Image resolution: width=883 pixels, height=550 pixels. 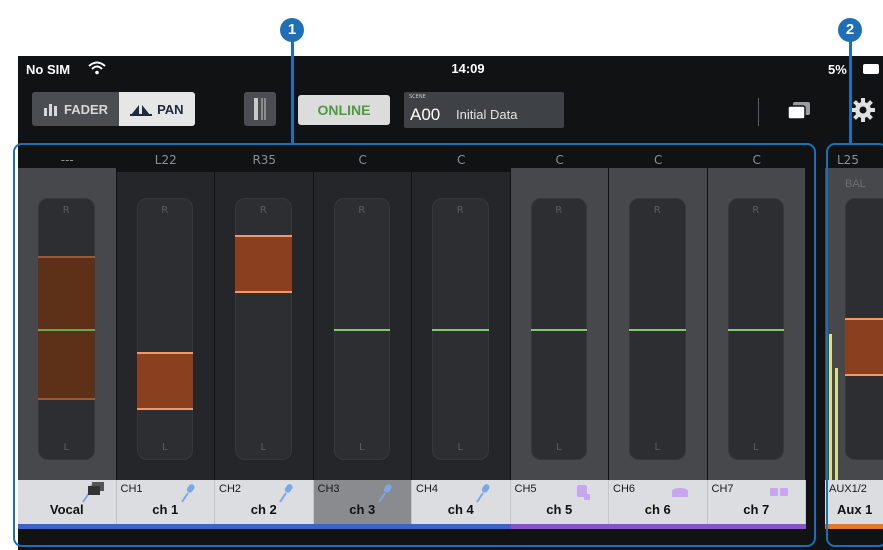 What do you see at coordinates (450, 69) in the screenshot?
I see `status-bar: No SIM 14:09 5%` at bounding box center [450, 69].